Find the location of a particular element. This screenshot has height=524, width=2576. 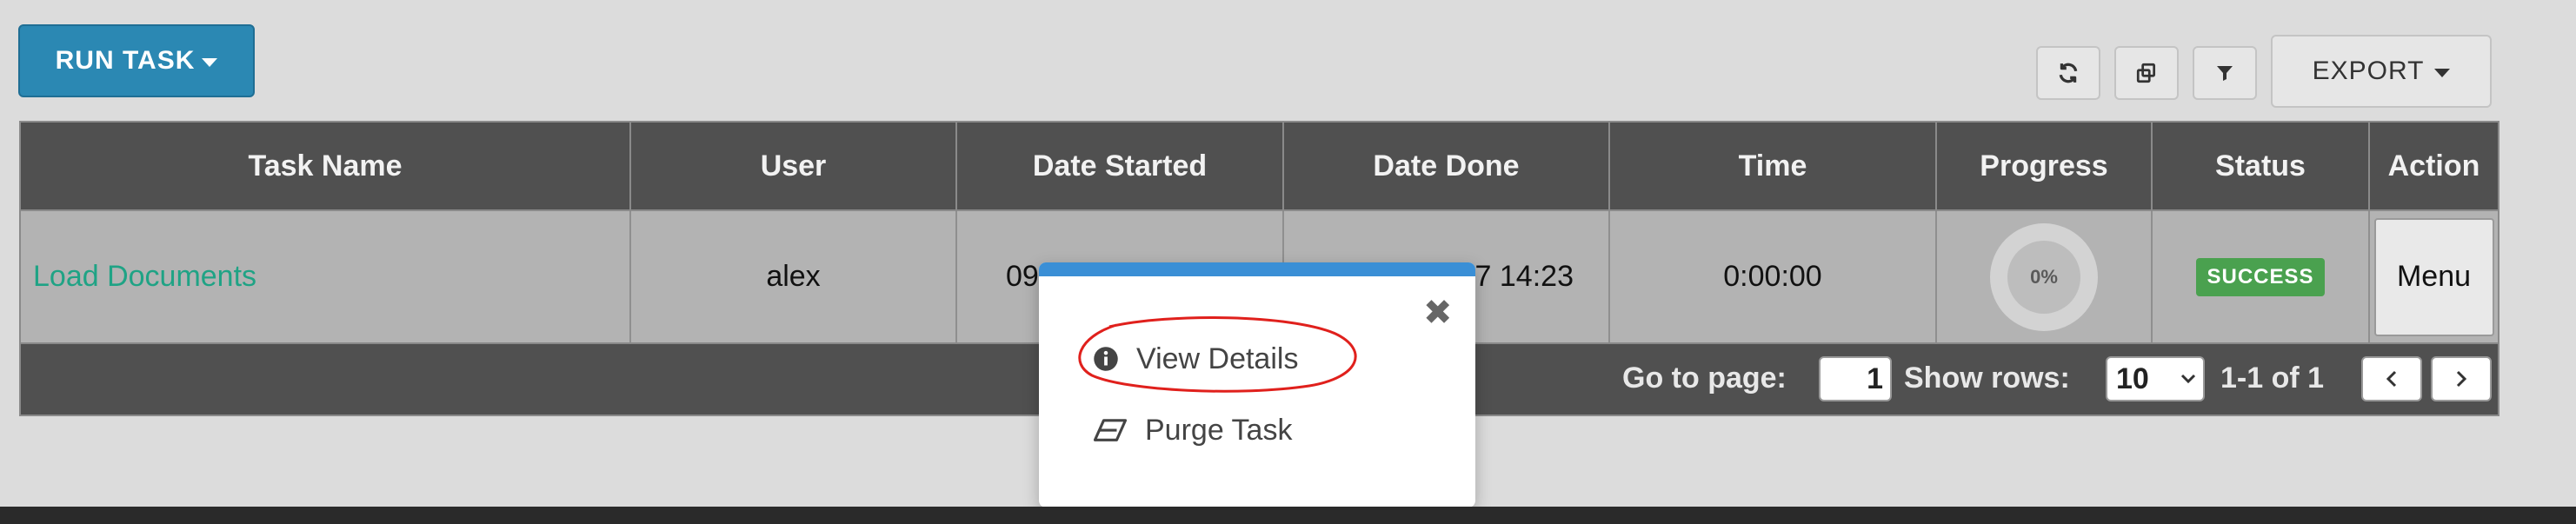

run-task-label: RUN TASK is located at coordinates (125, 60).